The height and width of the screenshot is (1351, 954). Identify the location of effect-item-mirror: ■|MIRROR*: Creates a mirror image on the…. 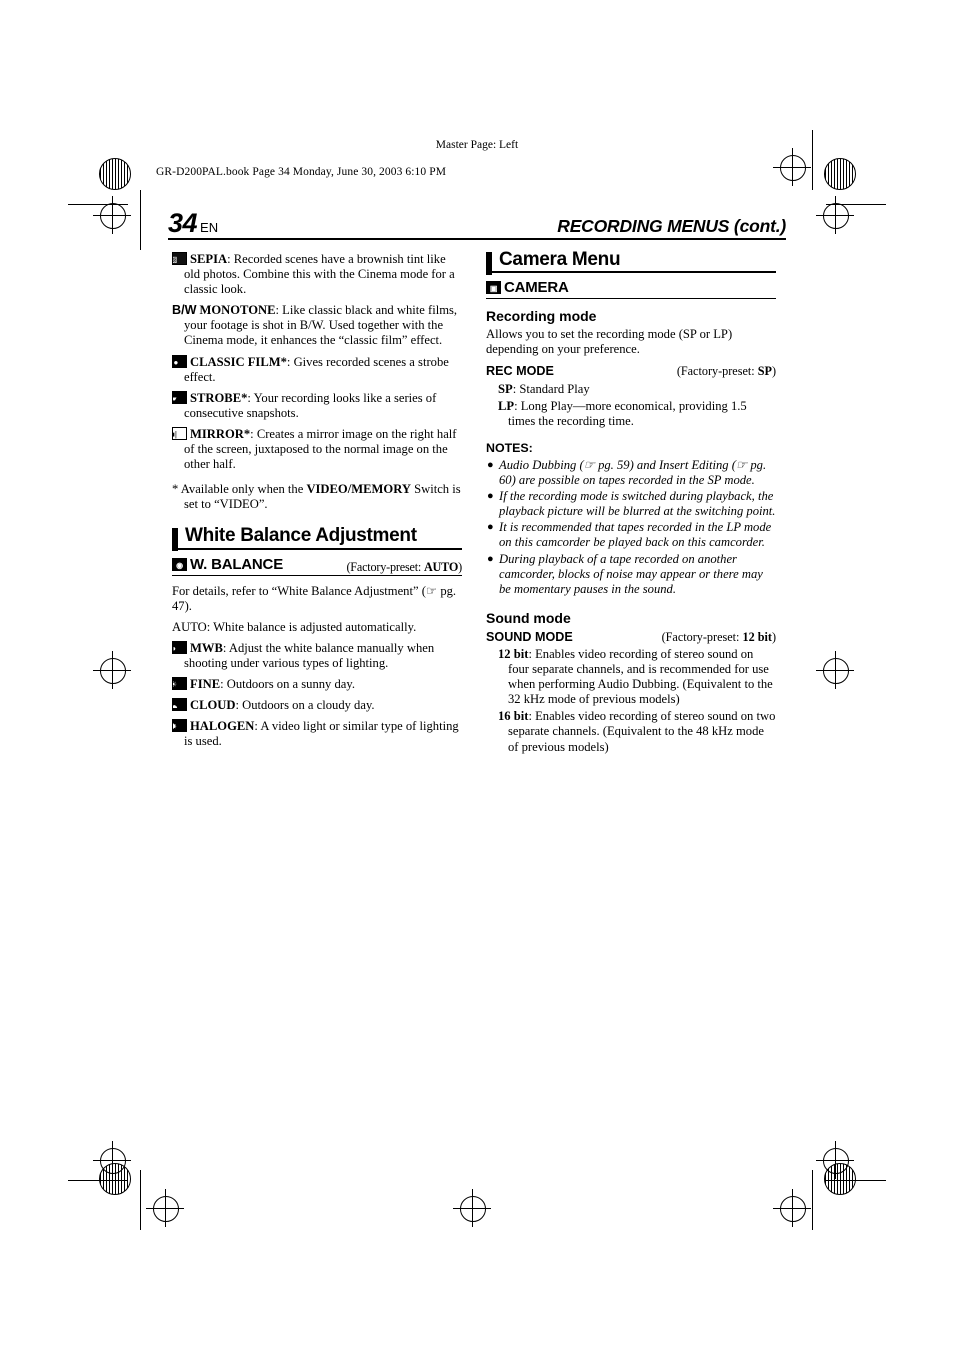
(317, 449).